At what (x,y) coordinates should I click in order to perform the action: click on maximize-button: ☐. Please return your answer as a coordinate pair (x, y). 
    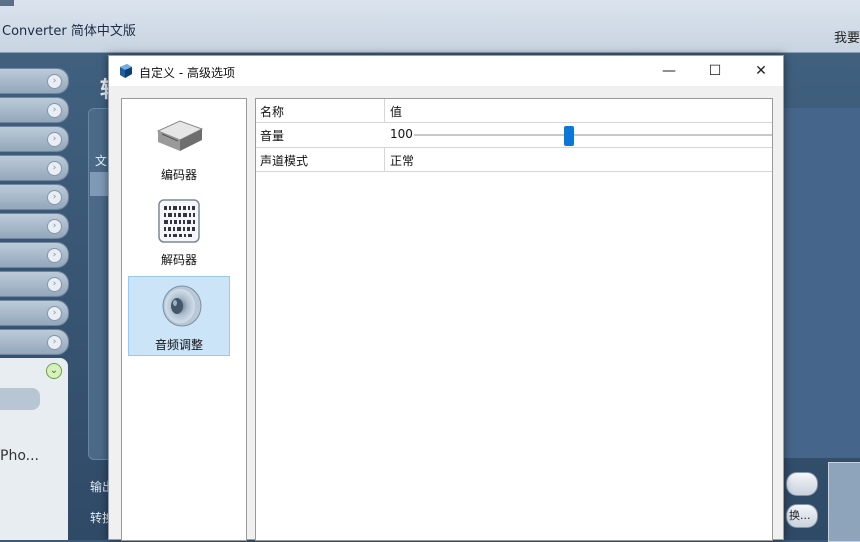
    Looking at the image, I should click on (715, 71).